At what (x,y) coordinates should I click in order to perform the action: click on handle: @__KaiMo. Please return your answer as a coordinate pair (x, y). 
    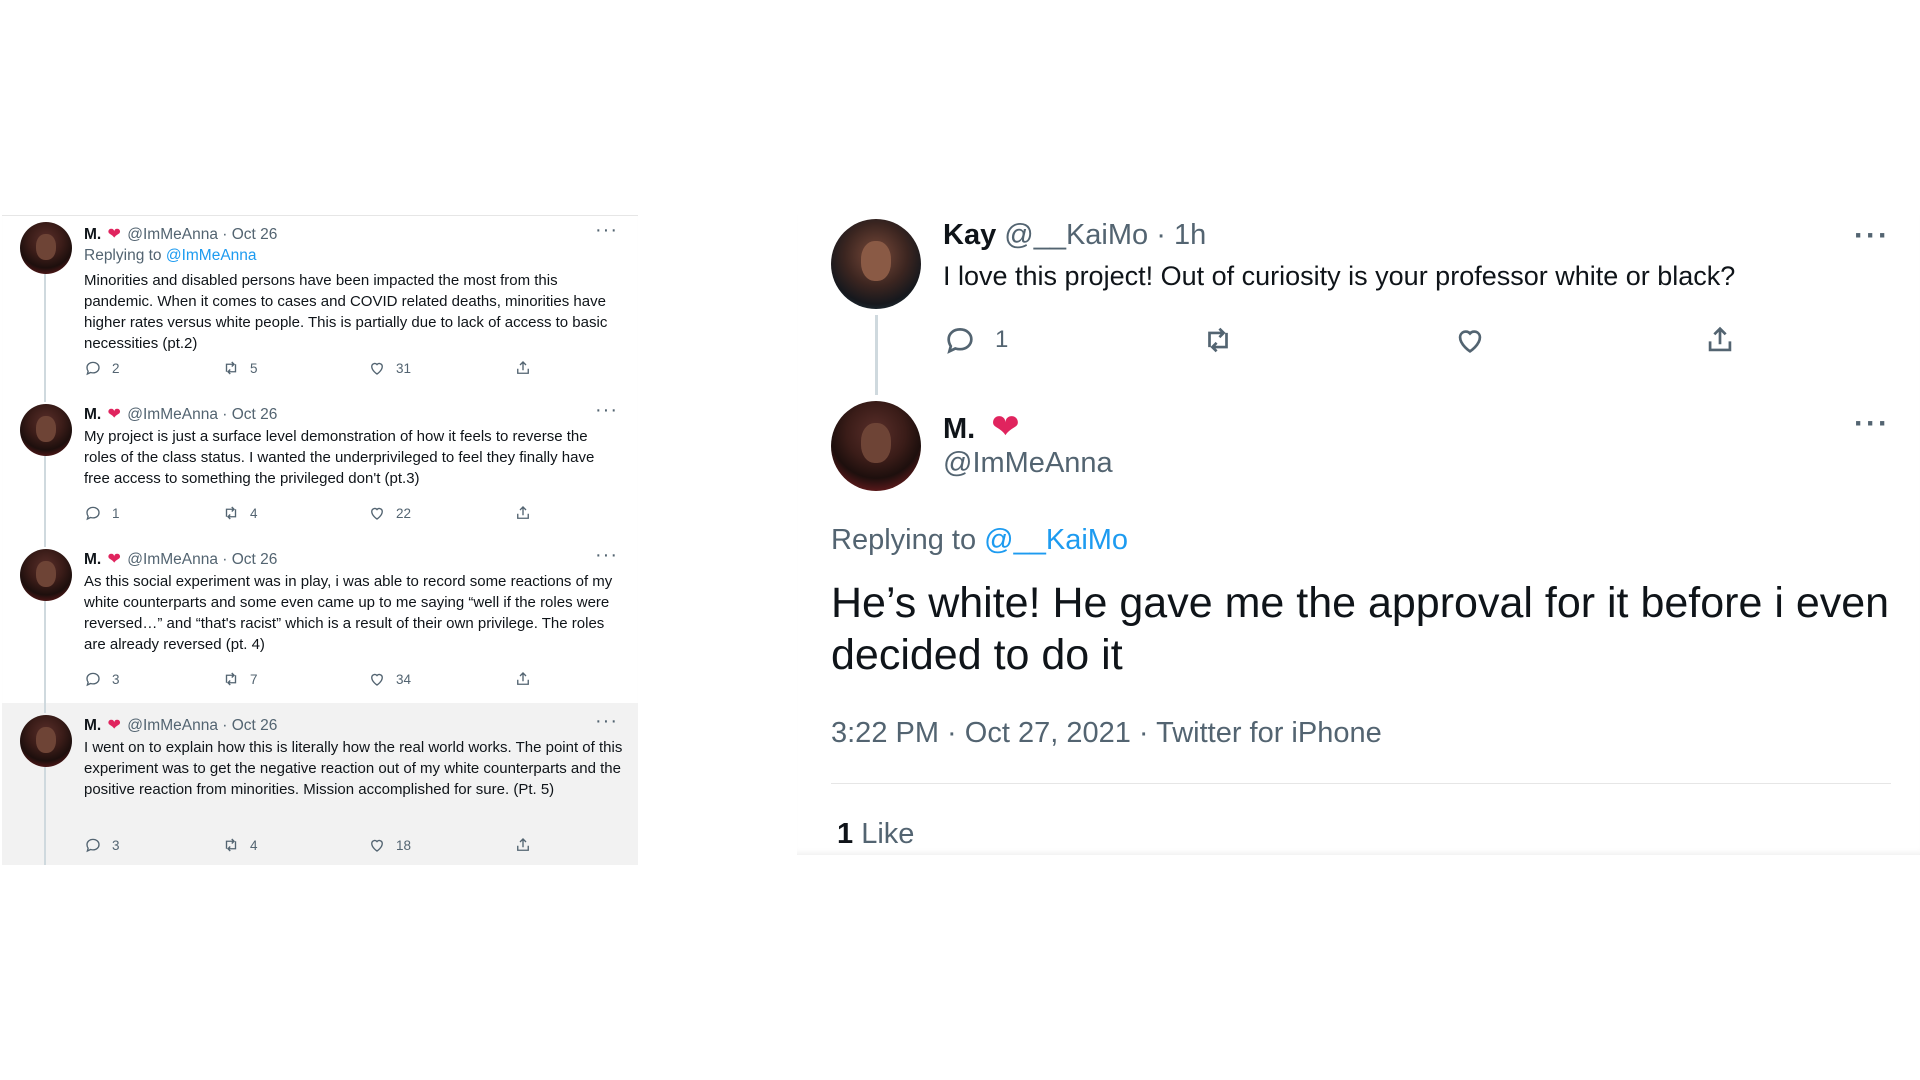
    Looking at the image, I should click on (1076, 235).